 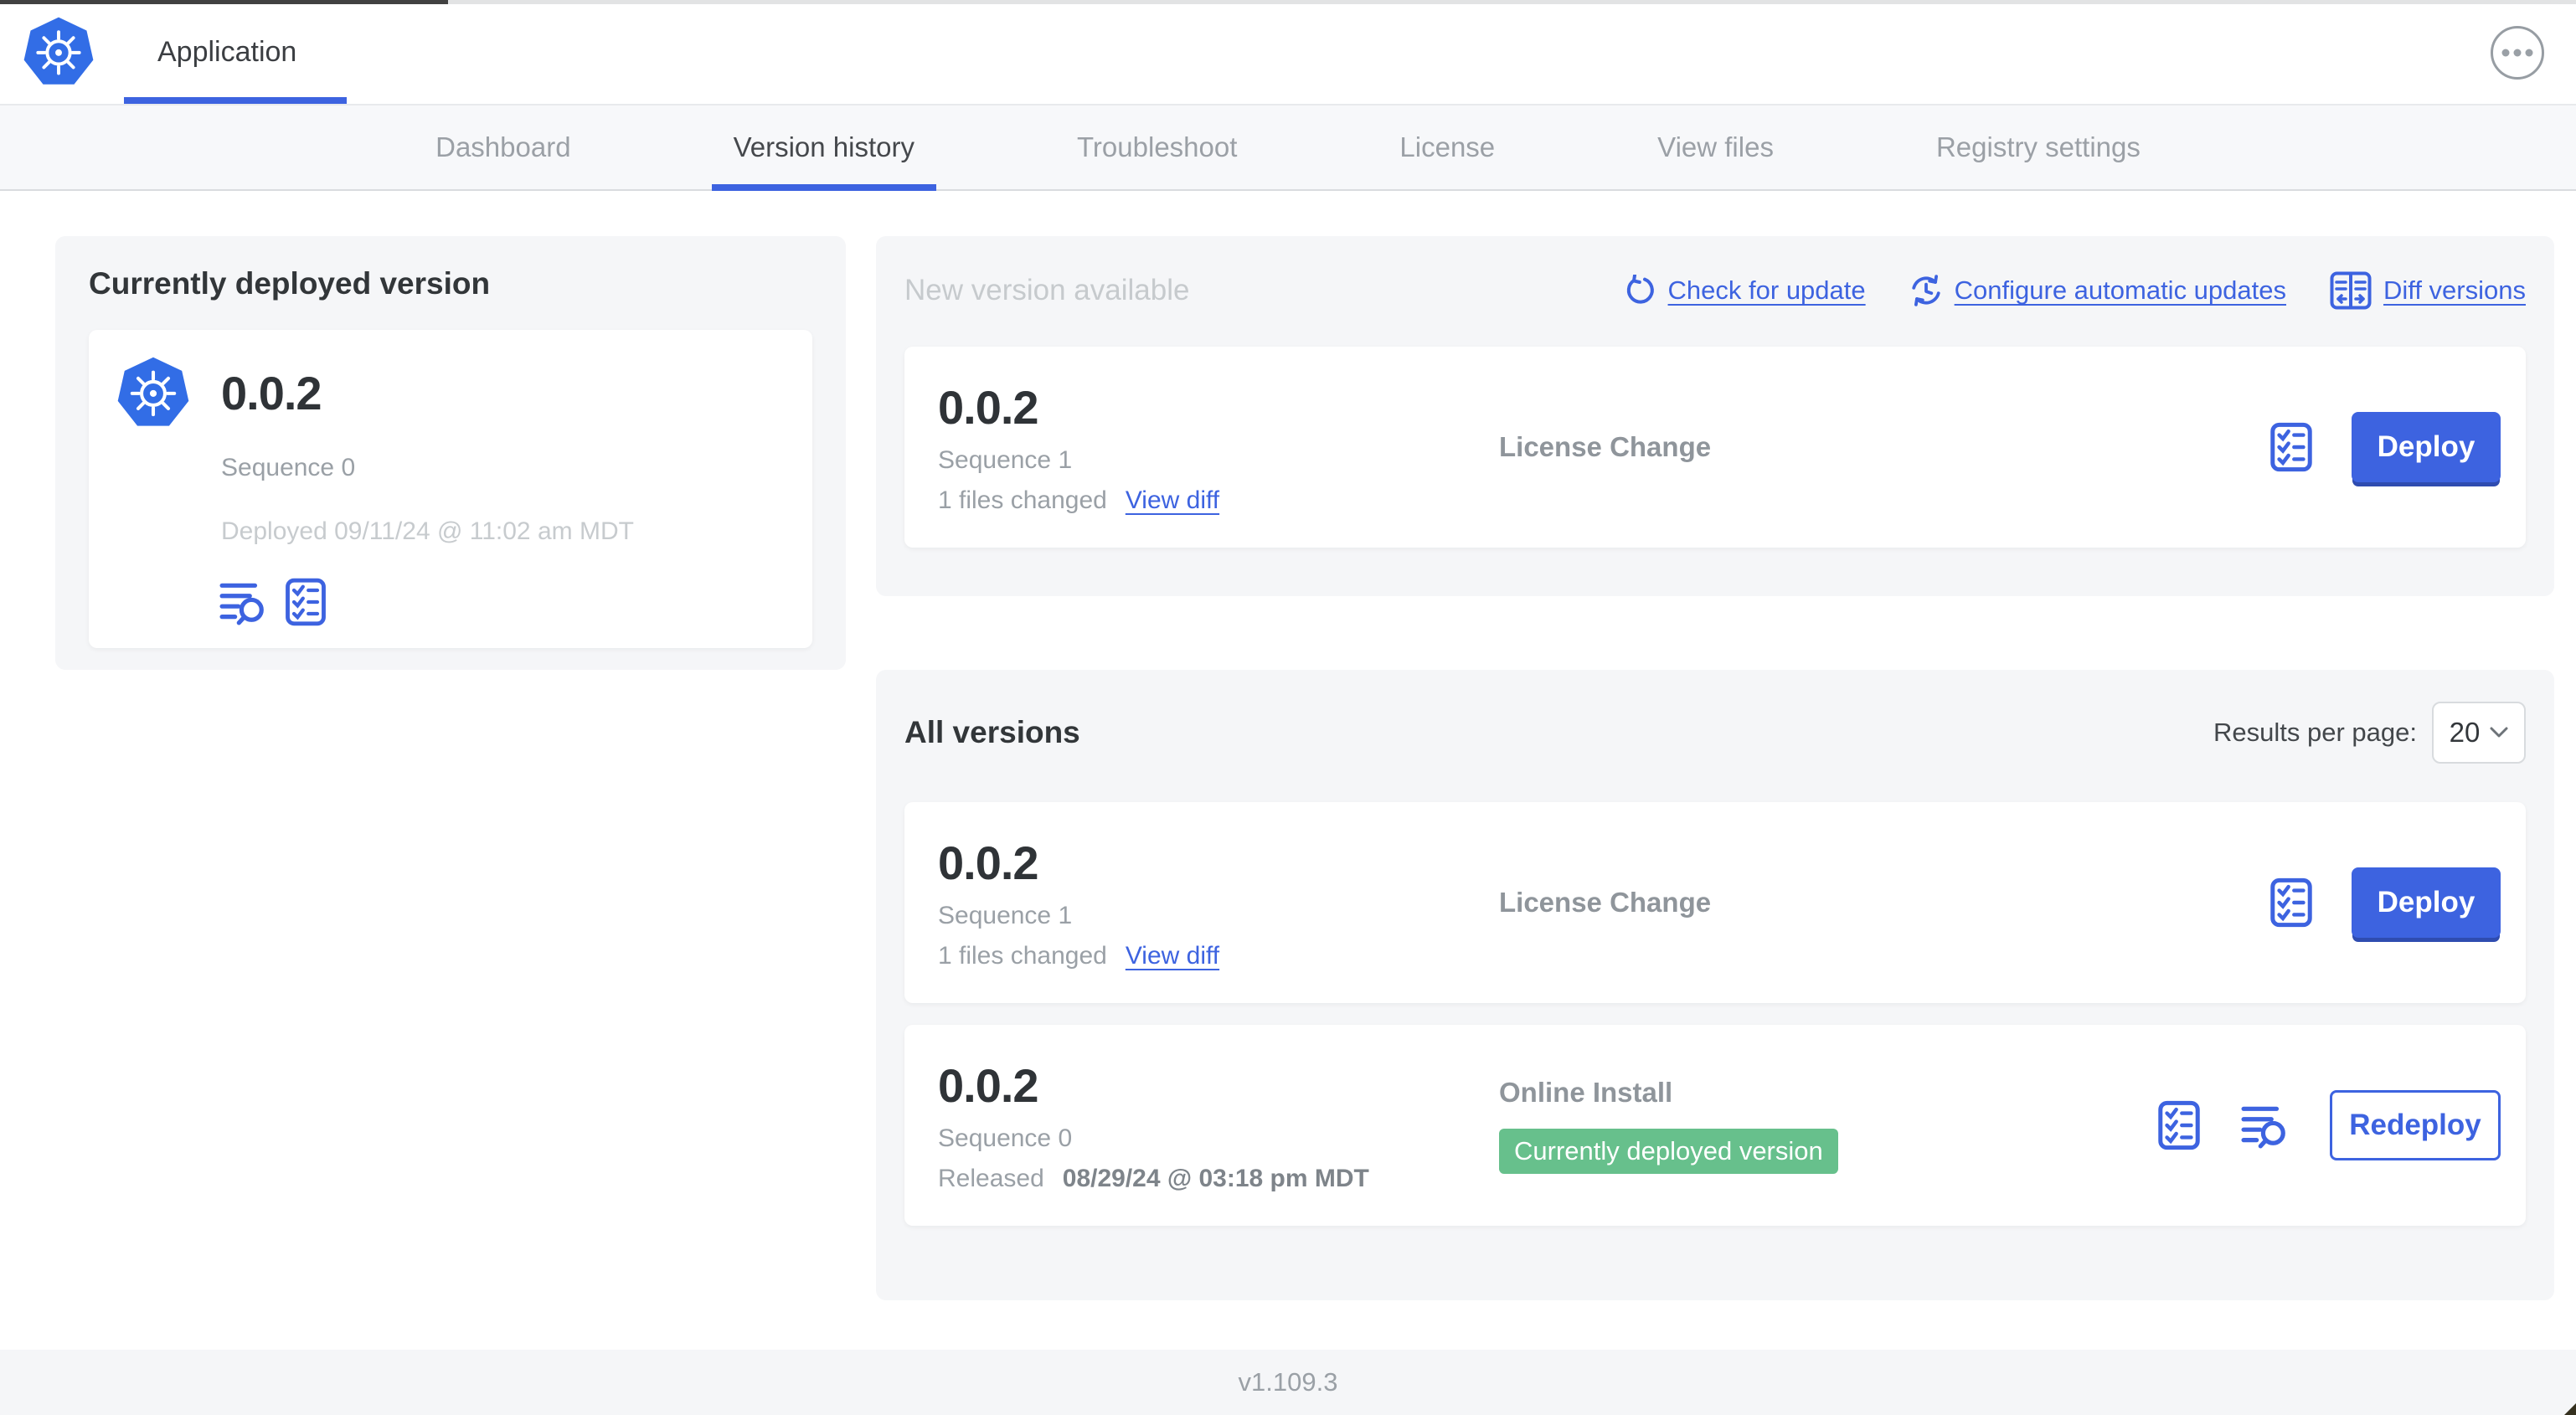 What do you see at coordinates (290, 283) in the screenshot?
I see `currently-deployed-title: Currently deployed version` at bounding box center [290, 283].